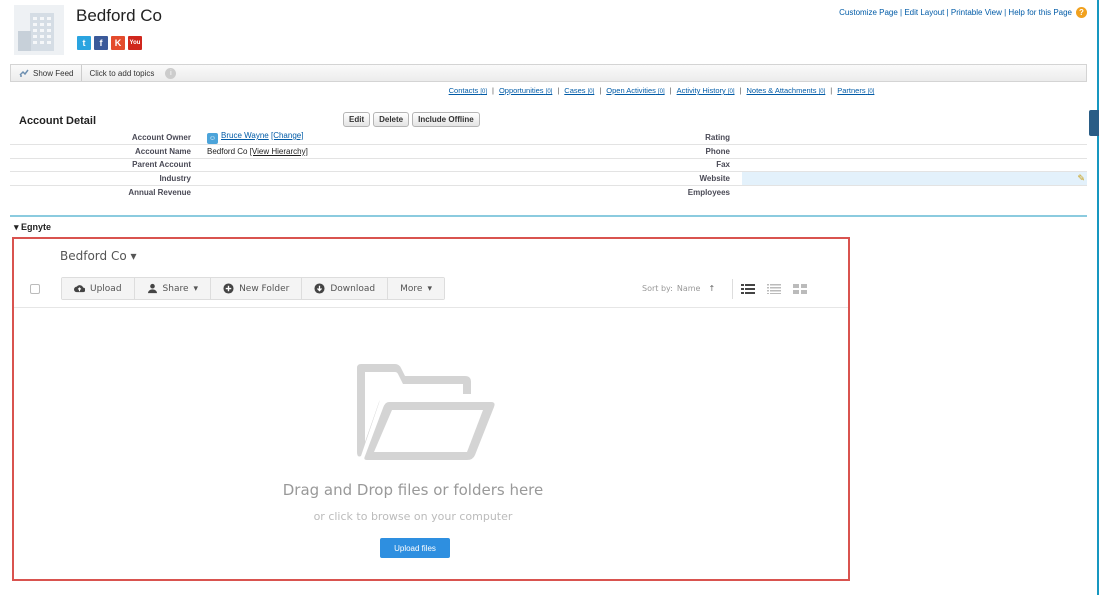 This screenshot has height=595, width=1099. What do you see at coordinates (411, 288) in the screenshot?
I see `more-label: More` at bounding box center [411, 288].